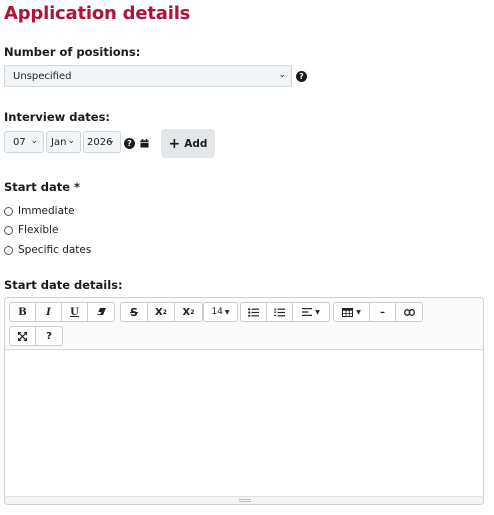 The height and width of the screenshot is (515, 494). I want to click on ordered-list-button, so click(280, 312).